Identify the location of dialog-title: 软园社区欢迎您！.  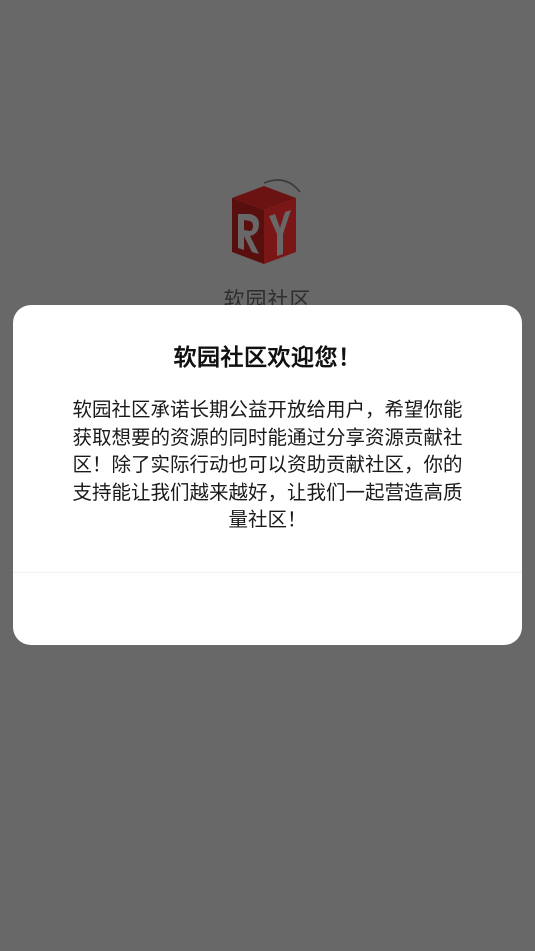
(267, 358).